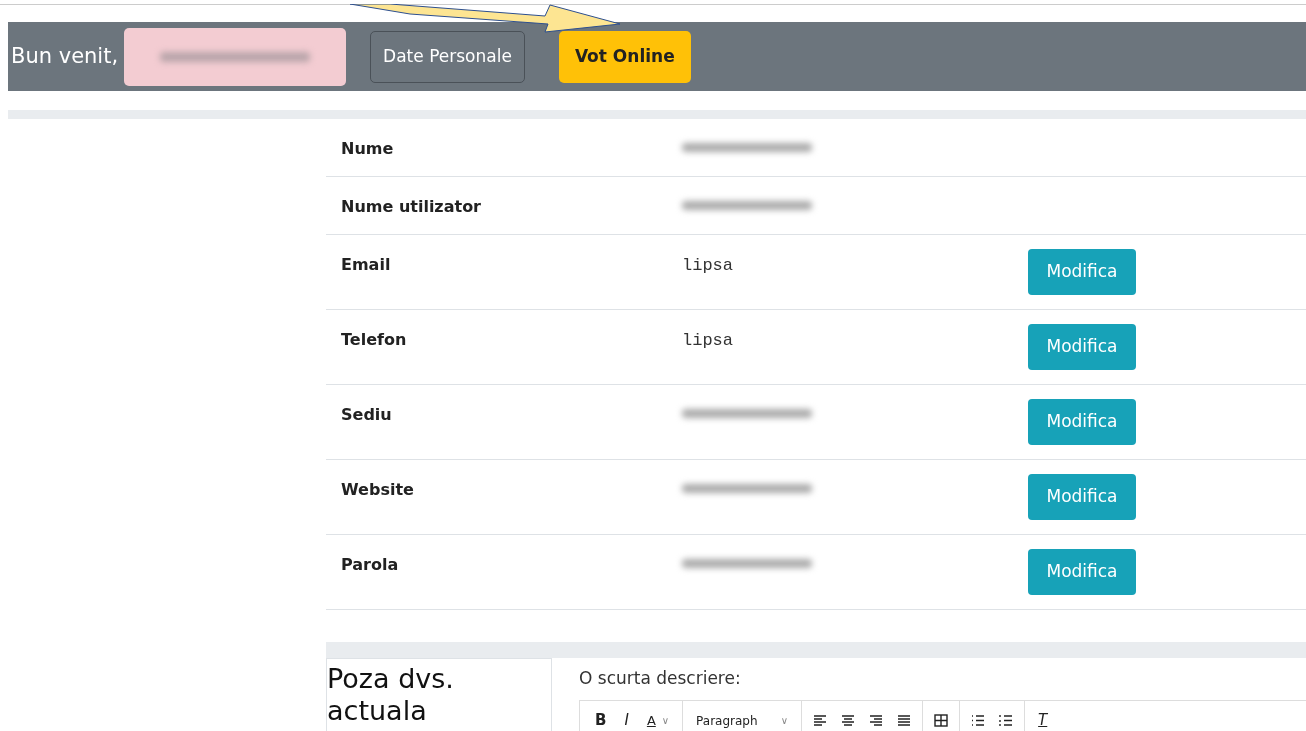 This screenshot has height=731, width=1306. Describe the element at coordinates (366, 415) in the screenshot. I see `field-label: Sediu` at that location.